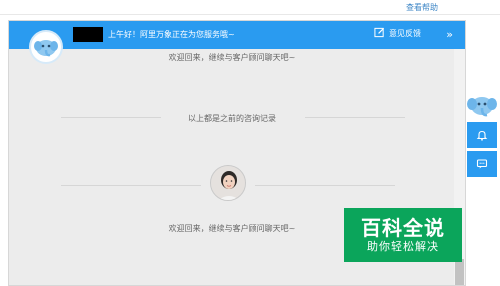 The width and height of the screenshot is (500, 286). Describe the element at coordinates (482, 106) in the screenshot. I see `elephant-mascot-icon` at that location.